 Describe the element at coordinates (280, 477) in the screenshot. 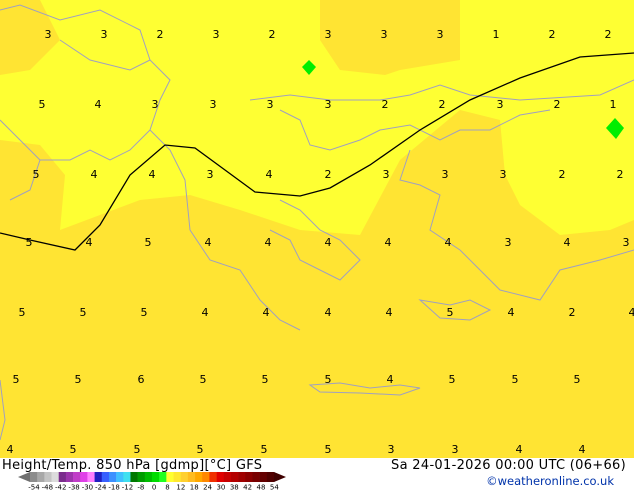

I see `scale-arrow-right` at that location.